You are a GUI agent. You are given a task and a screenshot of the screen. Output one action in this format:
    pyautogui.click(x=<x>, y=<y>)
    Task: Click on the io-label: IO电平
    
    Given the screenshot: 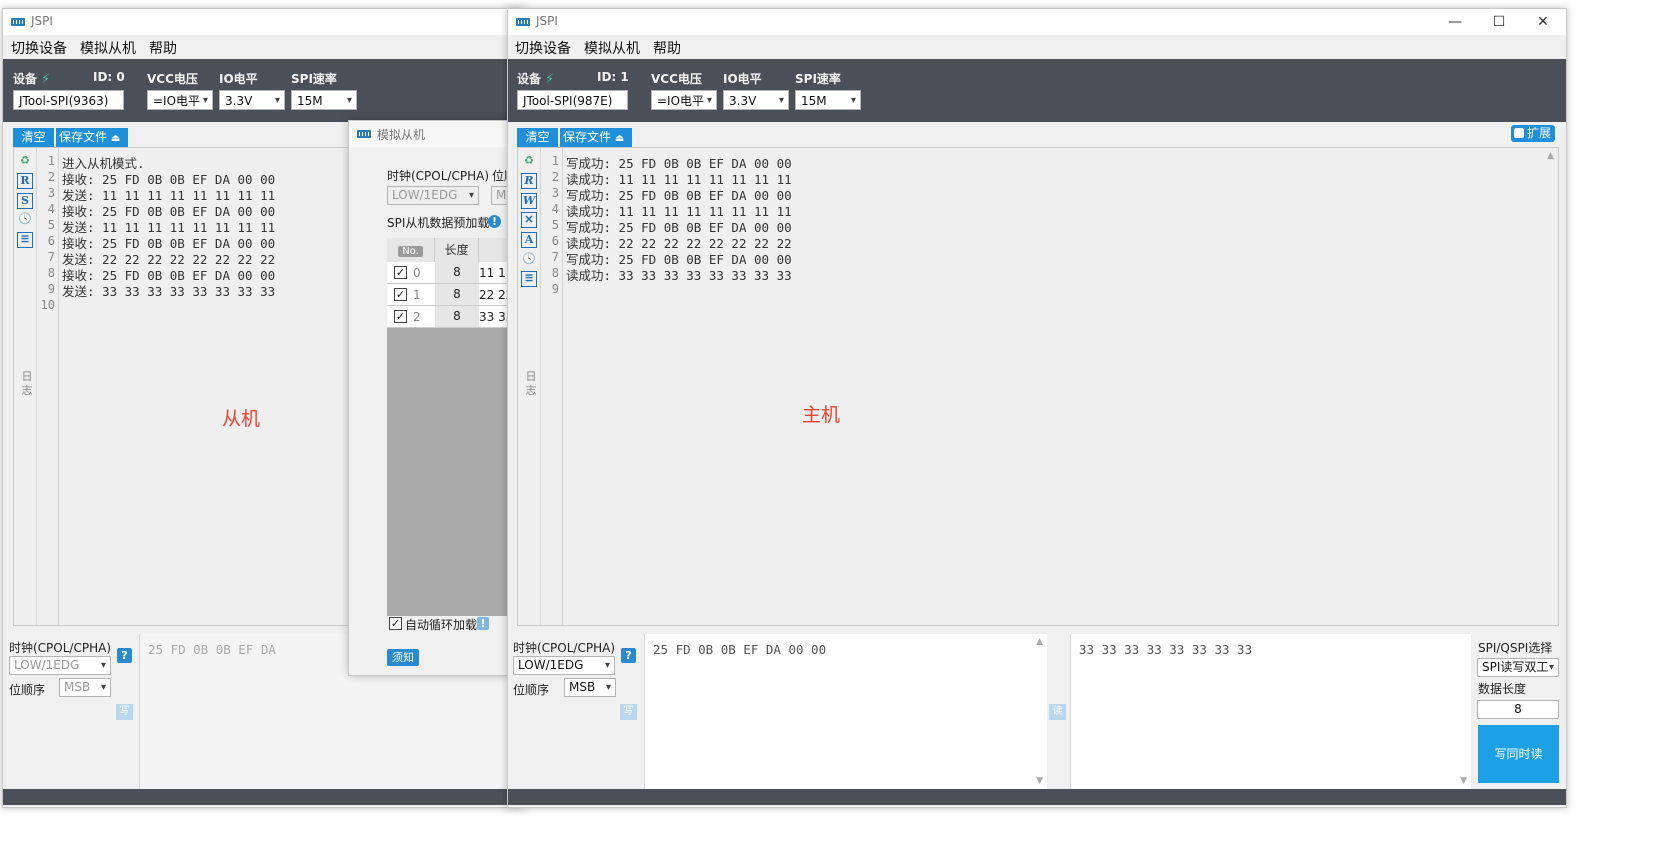 What is the action you would take?
    pyautogui.click(x=238, y=79)
    